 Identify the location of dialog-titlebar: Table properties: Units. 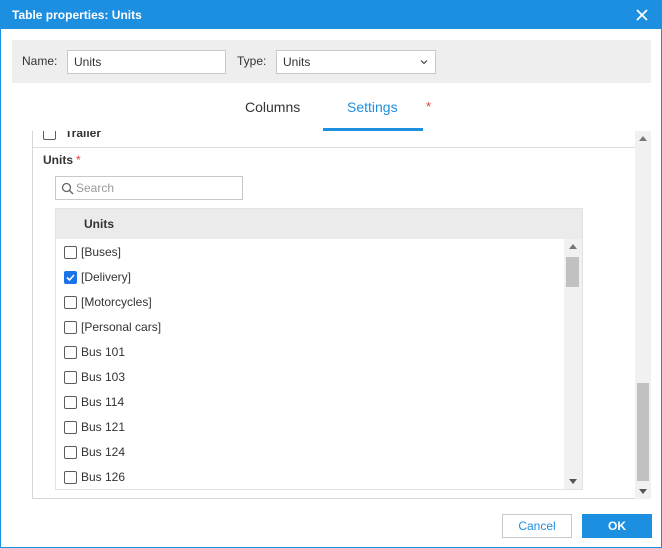
(331, 15).